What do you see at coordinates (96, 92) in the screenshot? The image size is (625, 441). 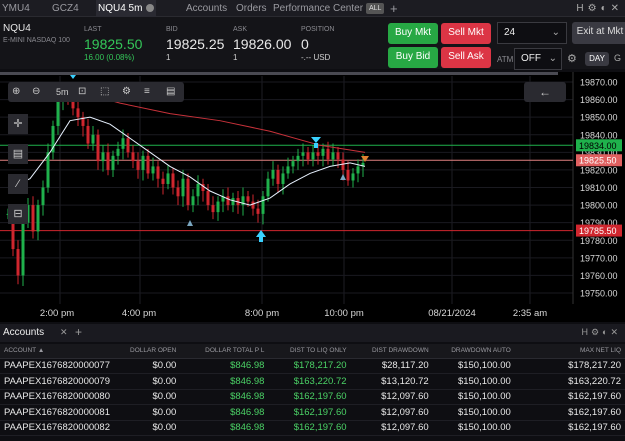 I see `chart-toolbar: ⊕ ⊖ 5m ⊡ ⬚ ⚙ ≡ ▤` at bounding box center [96, 92].